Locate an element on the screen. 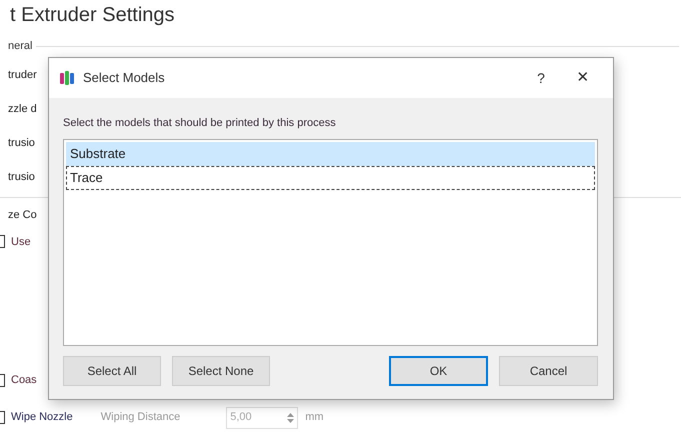 The width and height of the screenshot is (681, 443). dialog-button: Cancel is located at coordinates (548, 371).